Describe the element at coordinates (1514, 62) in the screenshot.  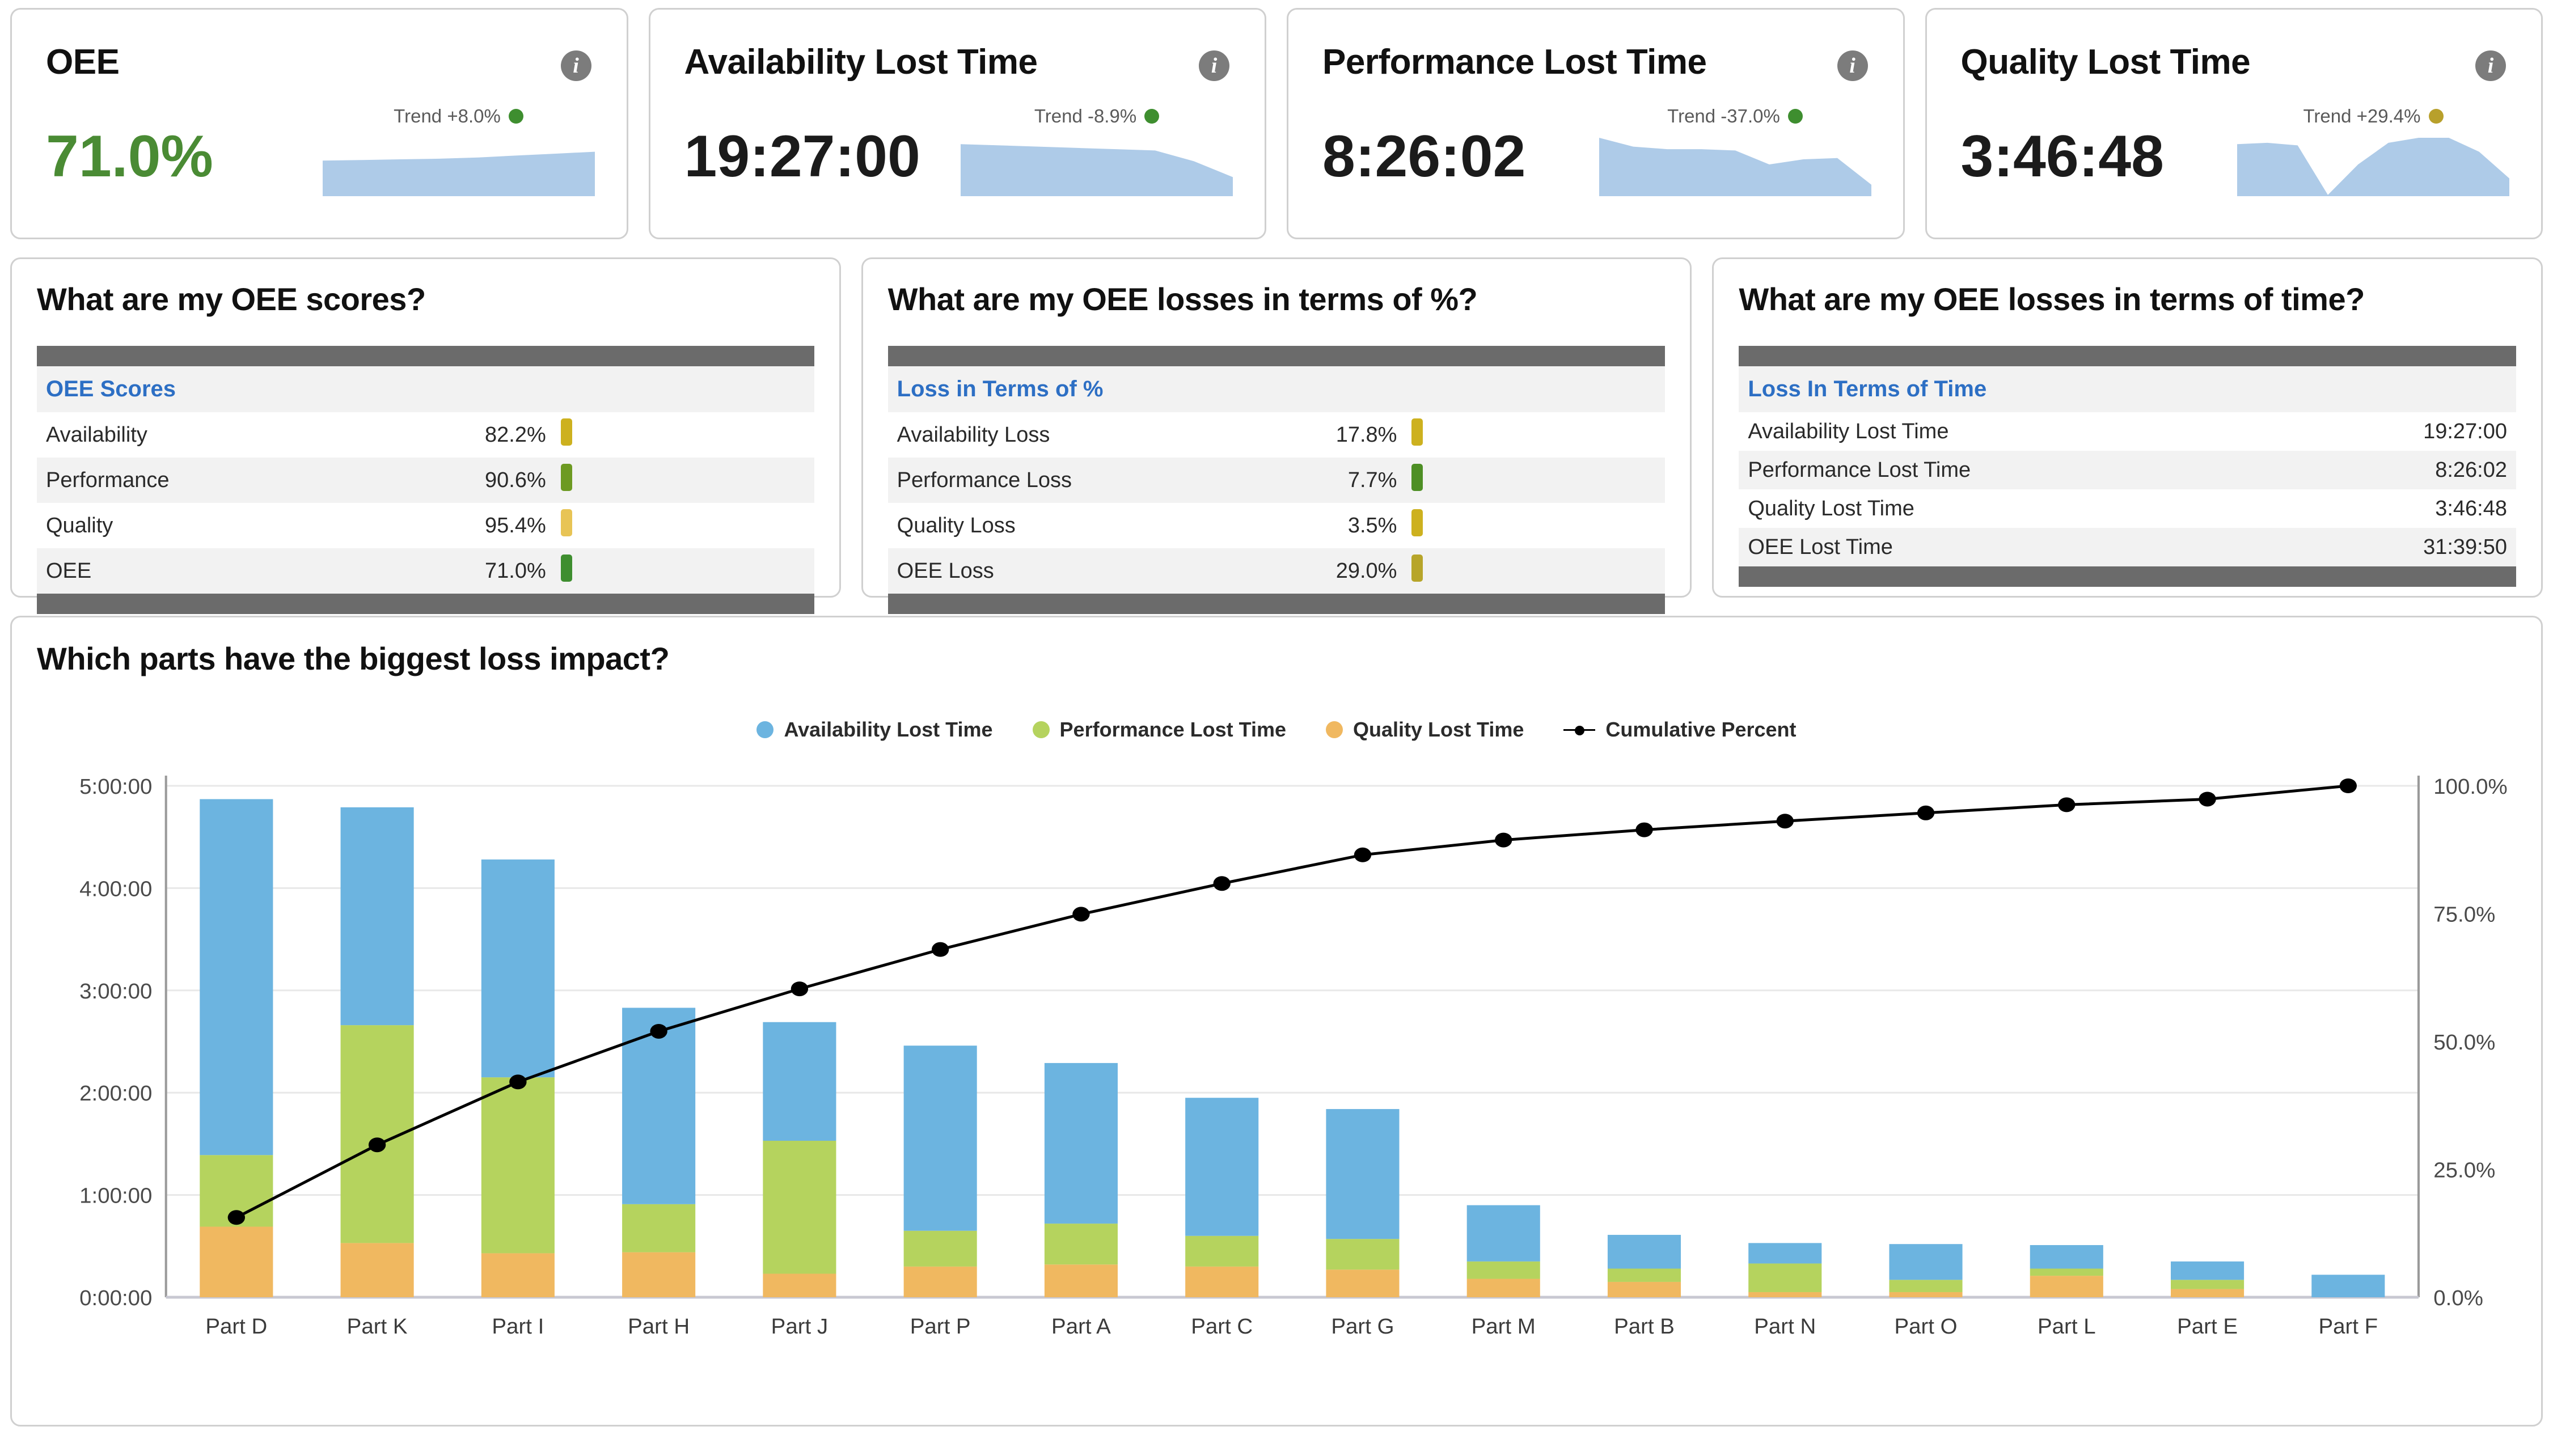
I see `kpi-title: Performance Lost Time` at that location.